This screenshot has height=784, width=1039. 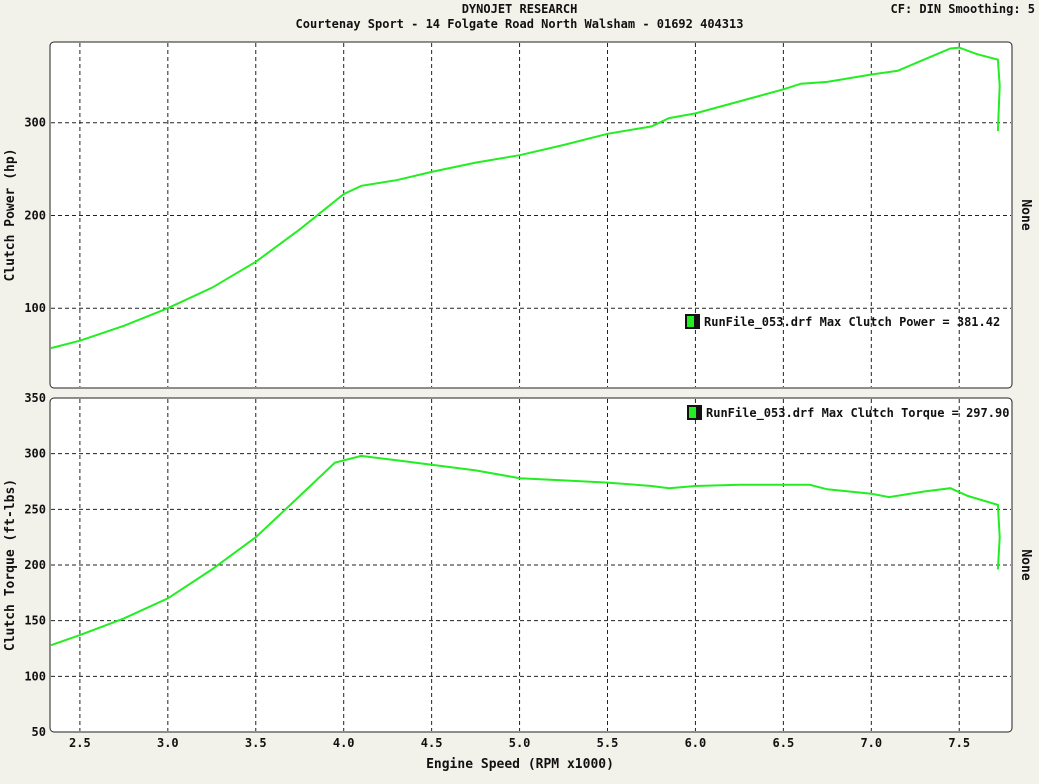 I want to click on x-tick-label: 3.5, so click(x=256, y=743).